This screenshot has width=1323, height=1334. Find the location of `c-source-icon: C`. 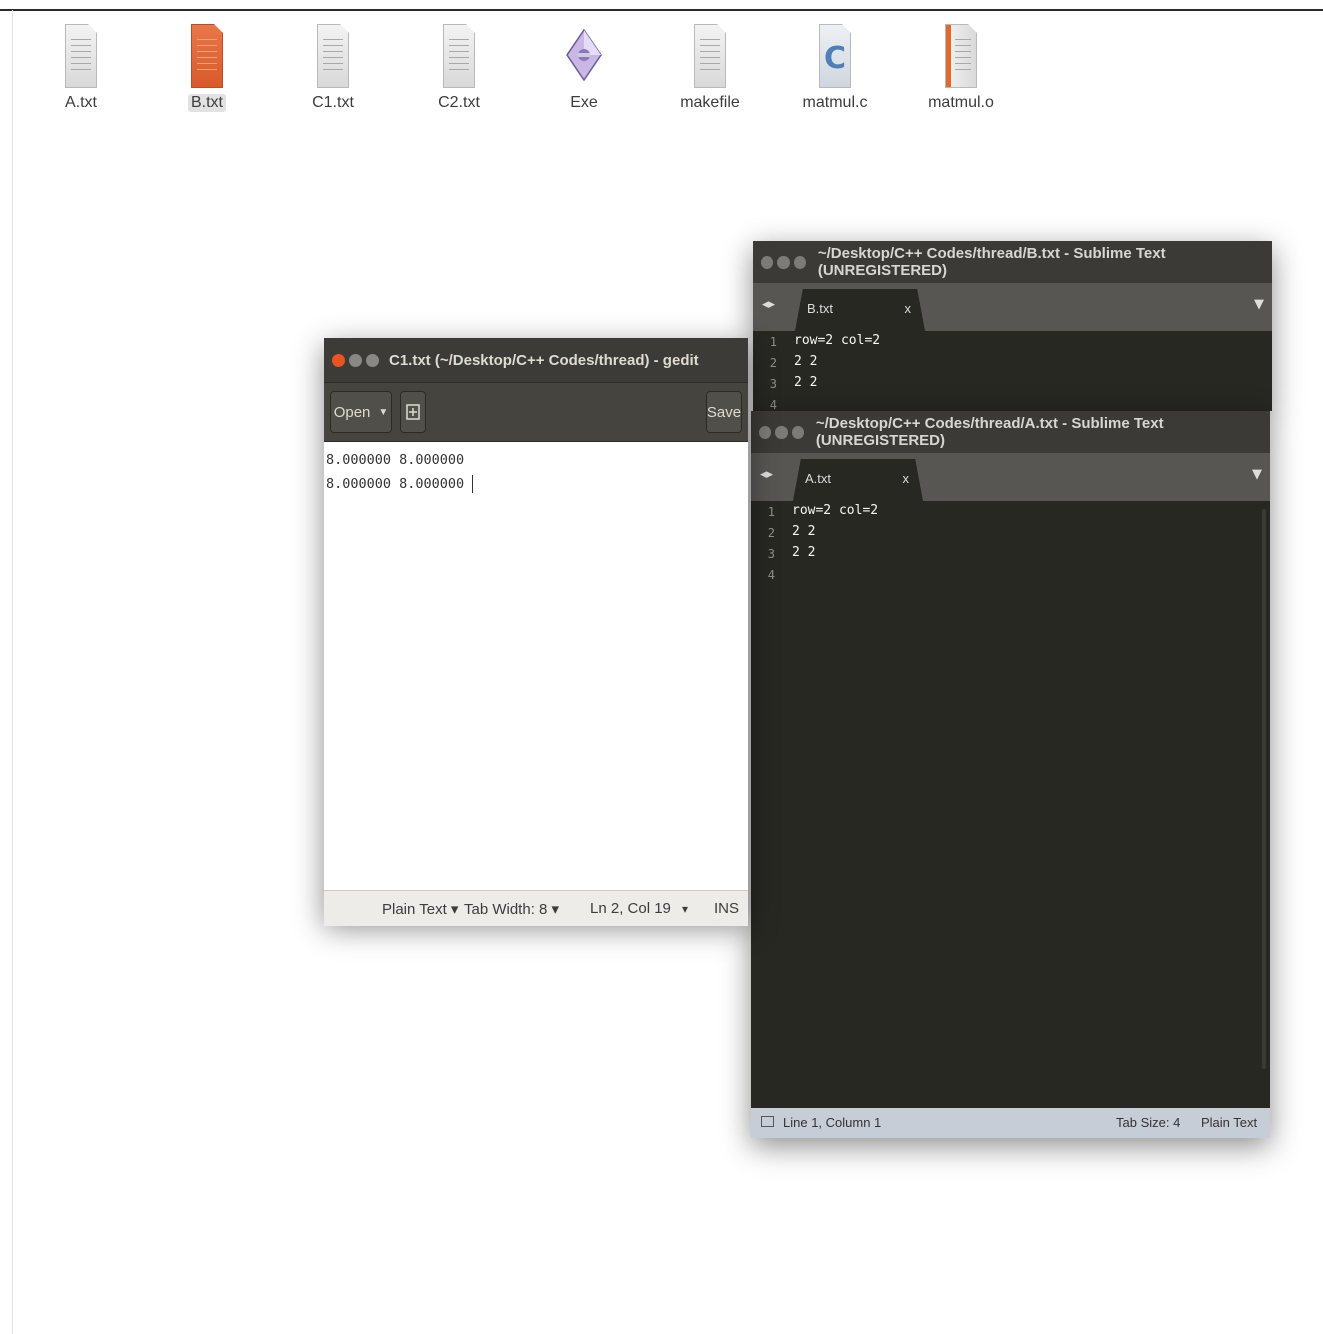

c-source-icon: C is located at coordinates (835, 55).